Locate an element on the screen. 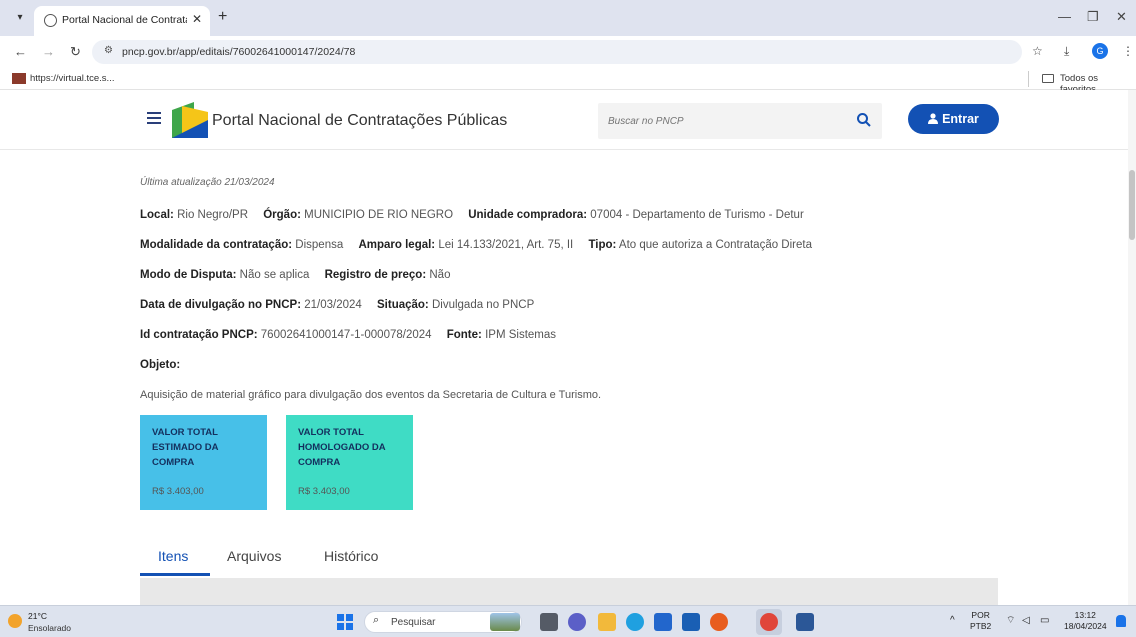 Image resolution: width=1136 pixels, height=637 pixels. card-label: VALOR TOTAL HOMOLOGADO DA COMPRA is located at coordinates (342, 447).